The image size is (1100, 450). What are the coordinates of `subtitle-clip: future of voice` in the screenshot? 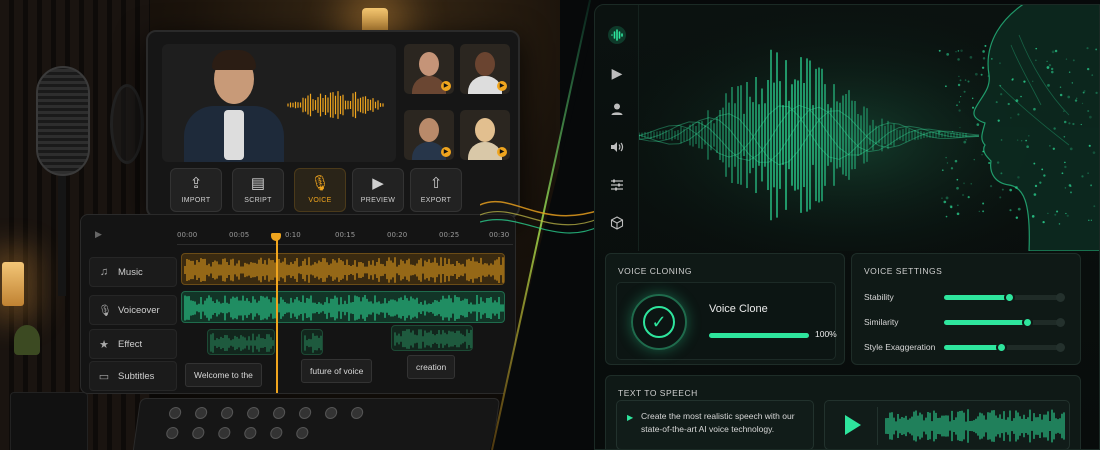 It's located at (337, 371).